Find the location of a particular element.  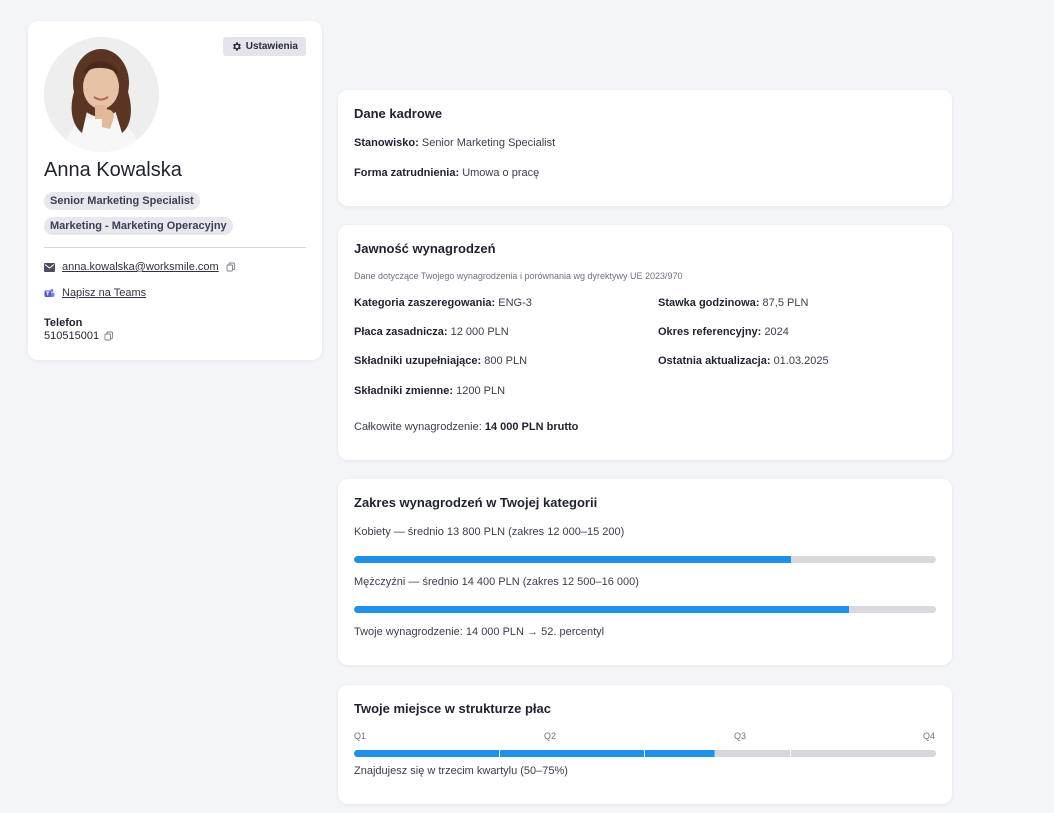

position-value: Senior Marketing Specialist is located at coordinates (488, 143).